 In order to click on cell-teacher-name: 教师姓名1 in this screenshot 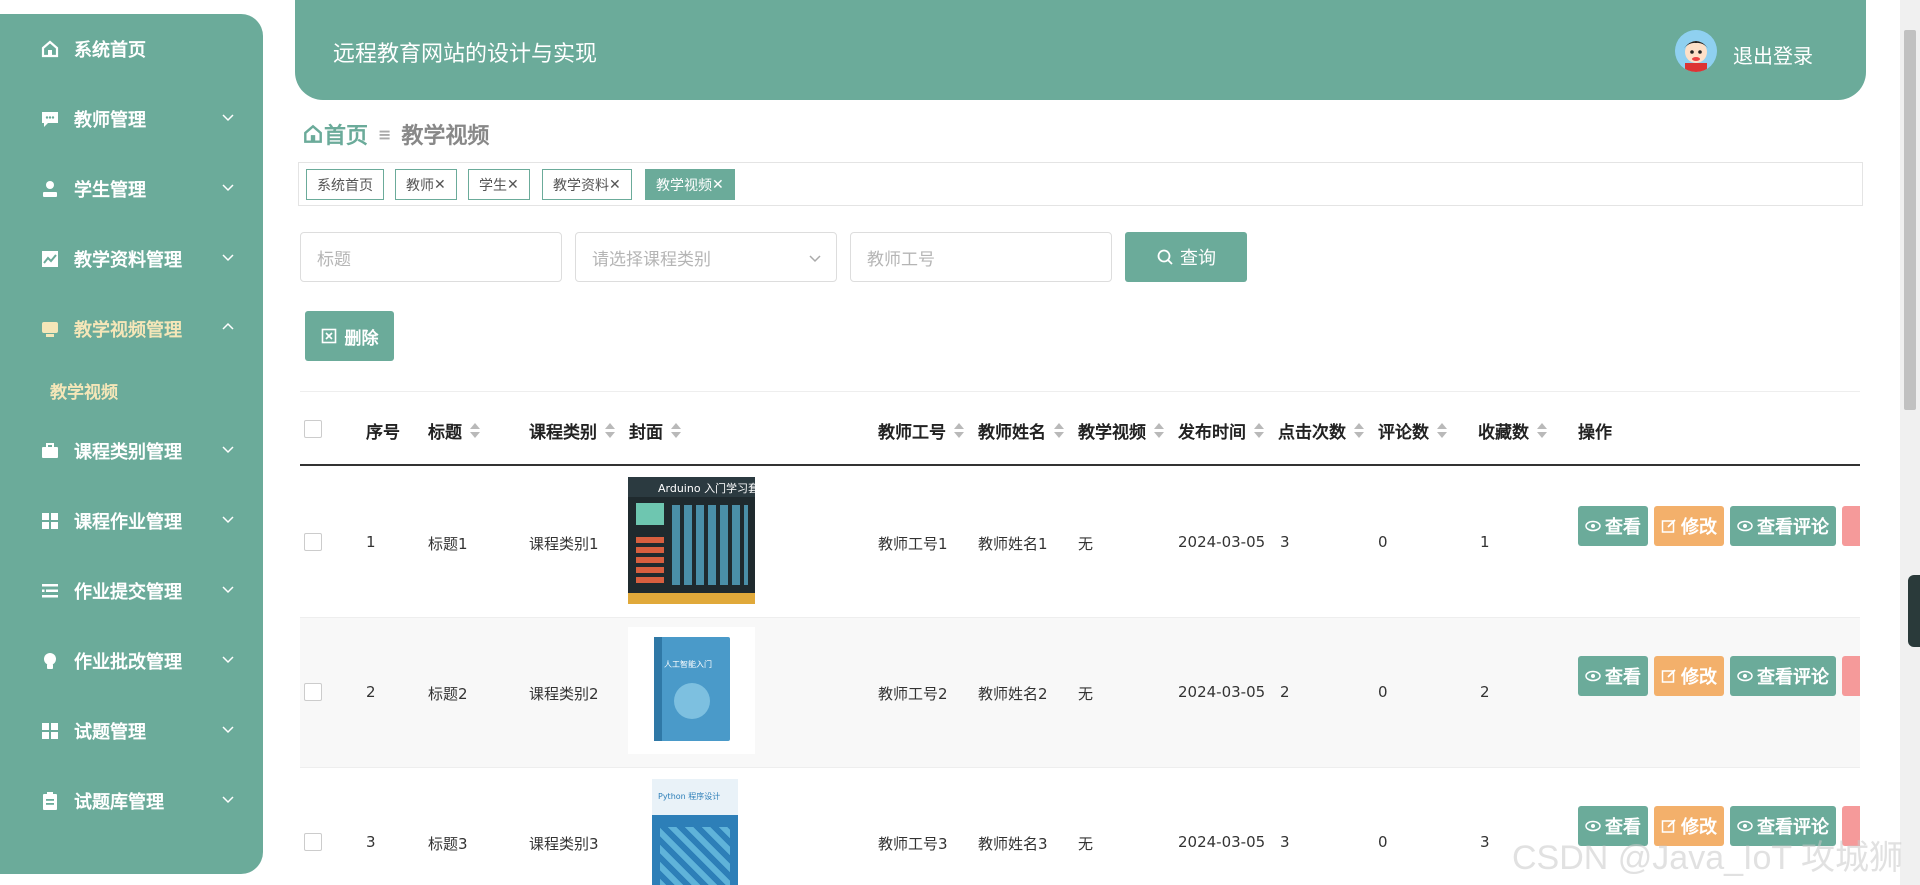, I will do `click(1013, 544)`.